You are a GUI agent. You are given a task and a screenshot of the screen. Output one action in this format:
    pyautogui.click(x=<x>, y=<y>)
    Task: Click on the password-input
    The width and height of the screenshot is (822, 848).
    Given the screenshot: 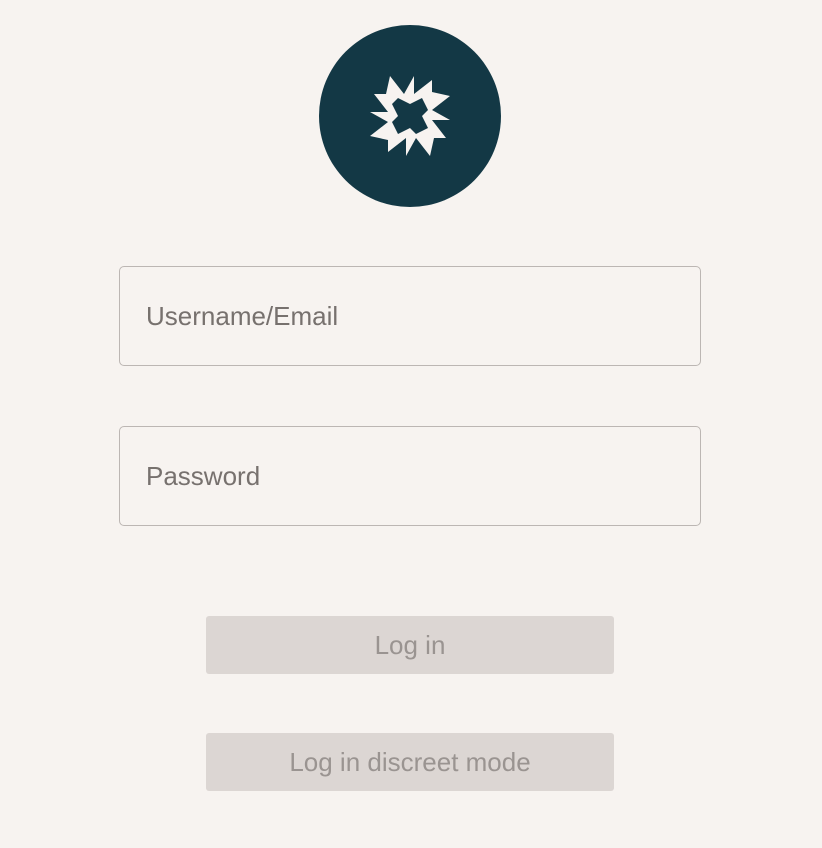 What is the action you would take?
    pyautogui.click(x=410, y=476)
    